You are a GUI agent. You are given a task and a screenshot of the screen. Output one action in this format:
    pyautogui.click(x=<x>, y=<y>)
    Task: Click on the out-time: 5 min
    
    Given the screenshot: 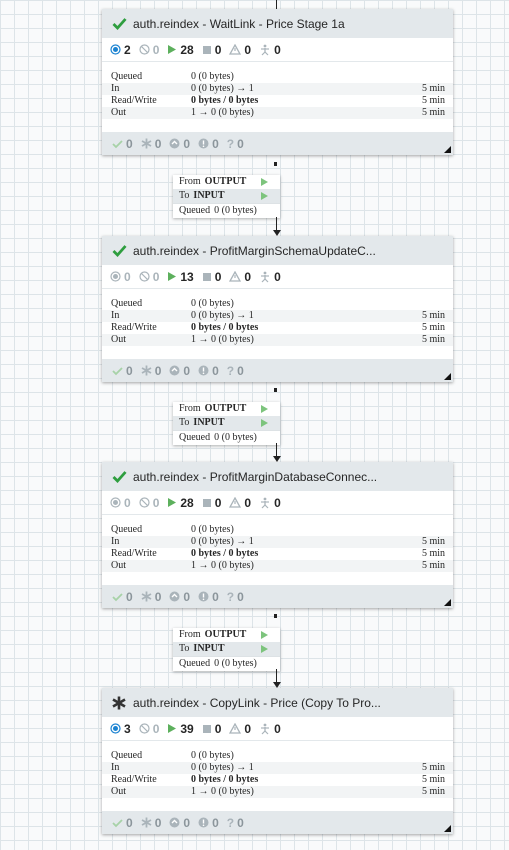 What is the action you would take?
    pyautogui.click(x=433, y=339)
    